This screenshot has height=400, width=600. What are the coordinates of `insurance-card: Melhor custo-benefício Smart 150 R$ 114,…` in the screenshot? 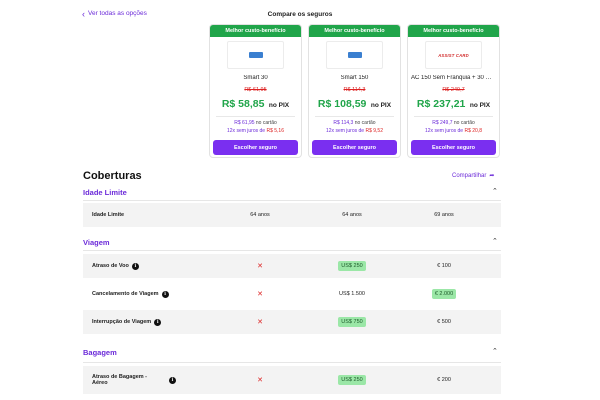 It's located at (354, 91).